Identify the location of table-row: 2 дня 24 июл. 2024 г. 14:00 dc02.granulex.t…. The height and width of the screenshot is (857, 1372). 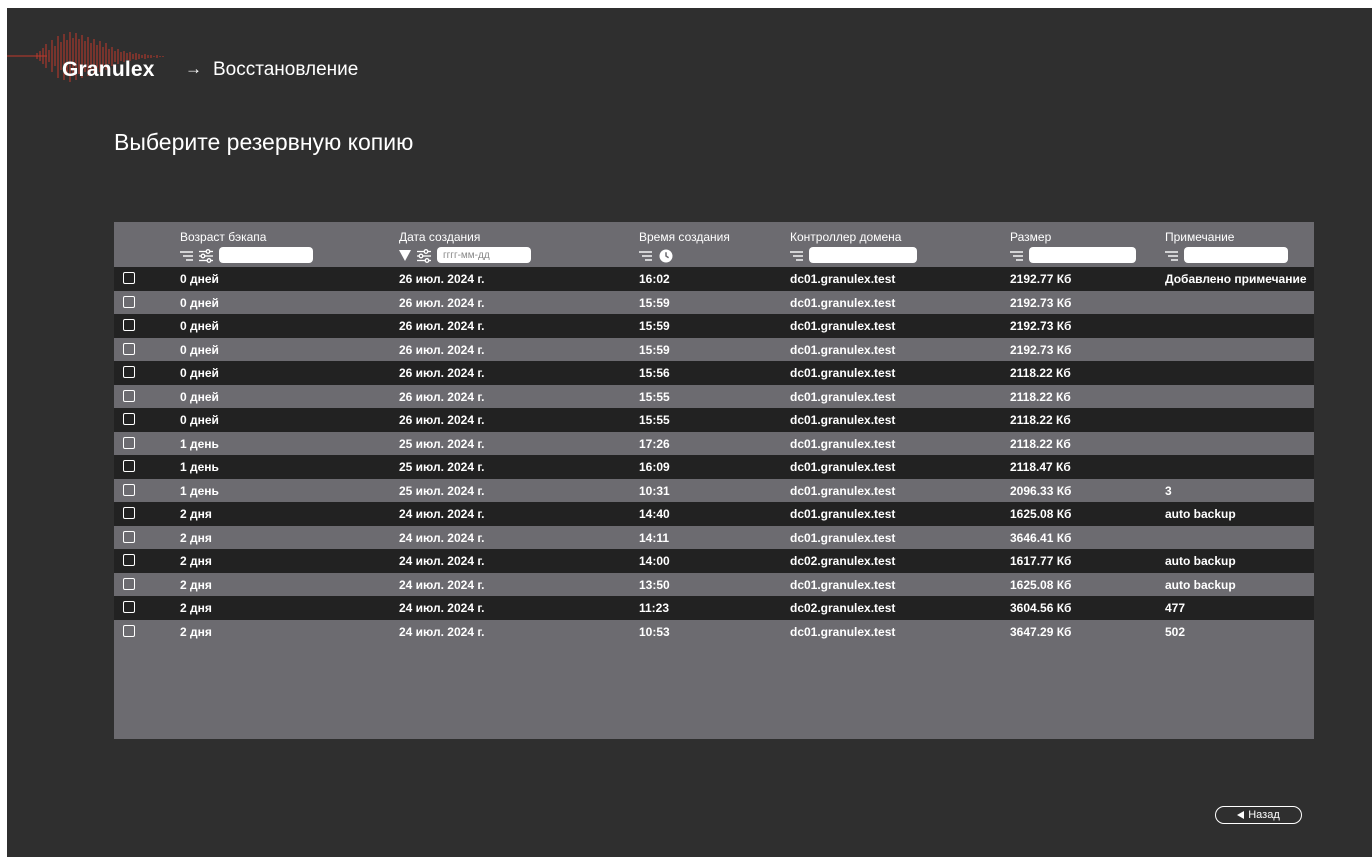
(714, 561).